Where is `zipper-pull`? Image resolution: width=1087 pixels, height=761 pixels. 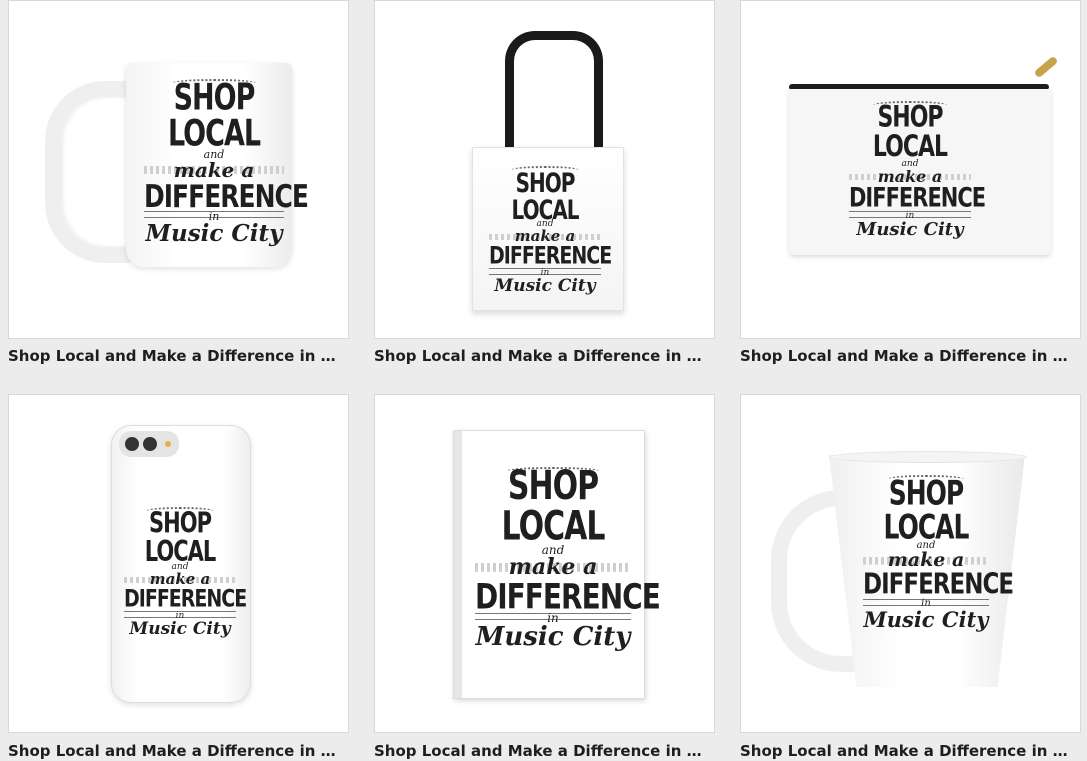 zipper-pull is located at coordinates (1046, 67).